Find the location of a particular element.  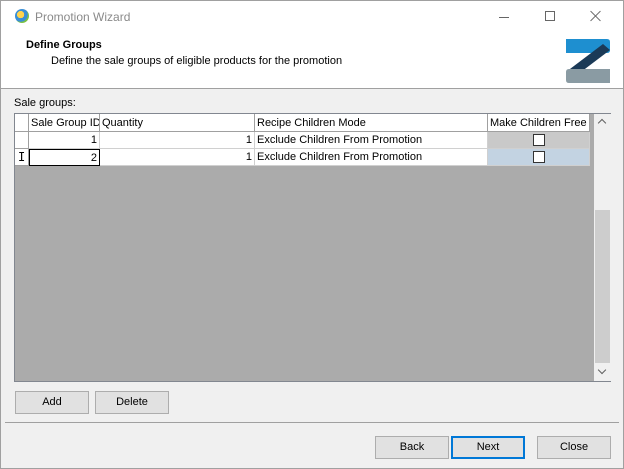

minimize-button is located at coordinates (504, 16).